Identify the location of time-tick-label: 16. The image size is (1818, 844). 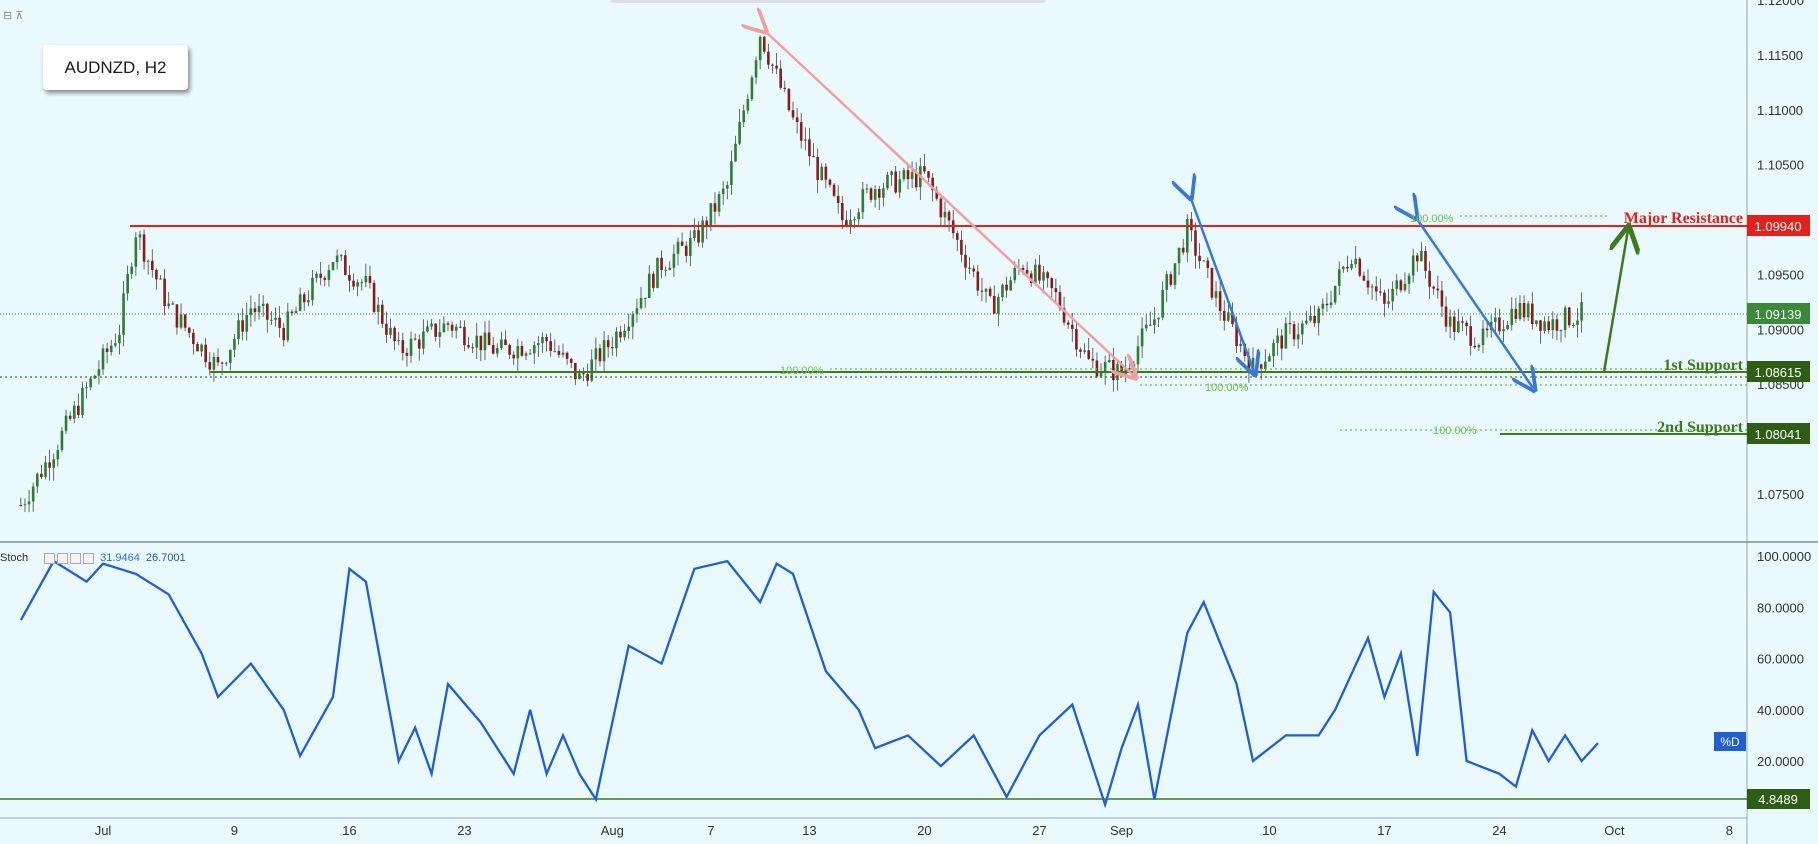
(349, 830).